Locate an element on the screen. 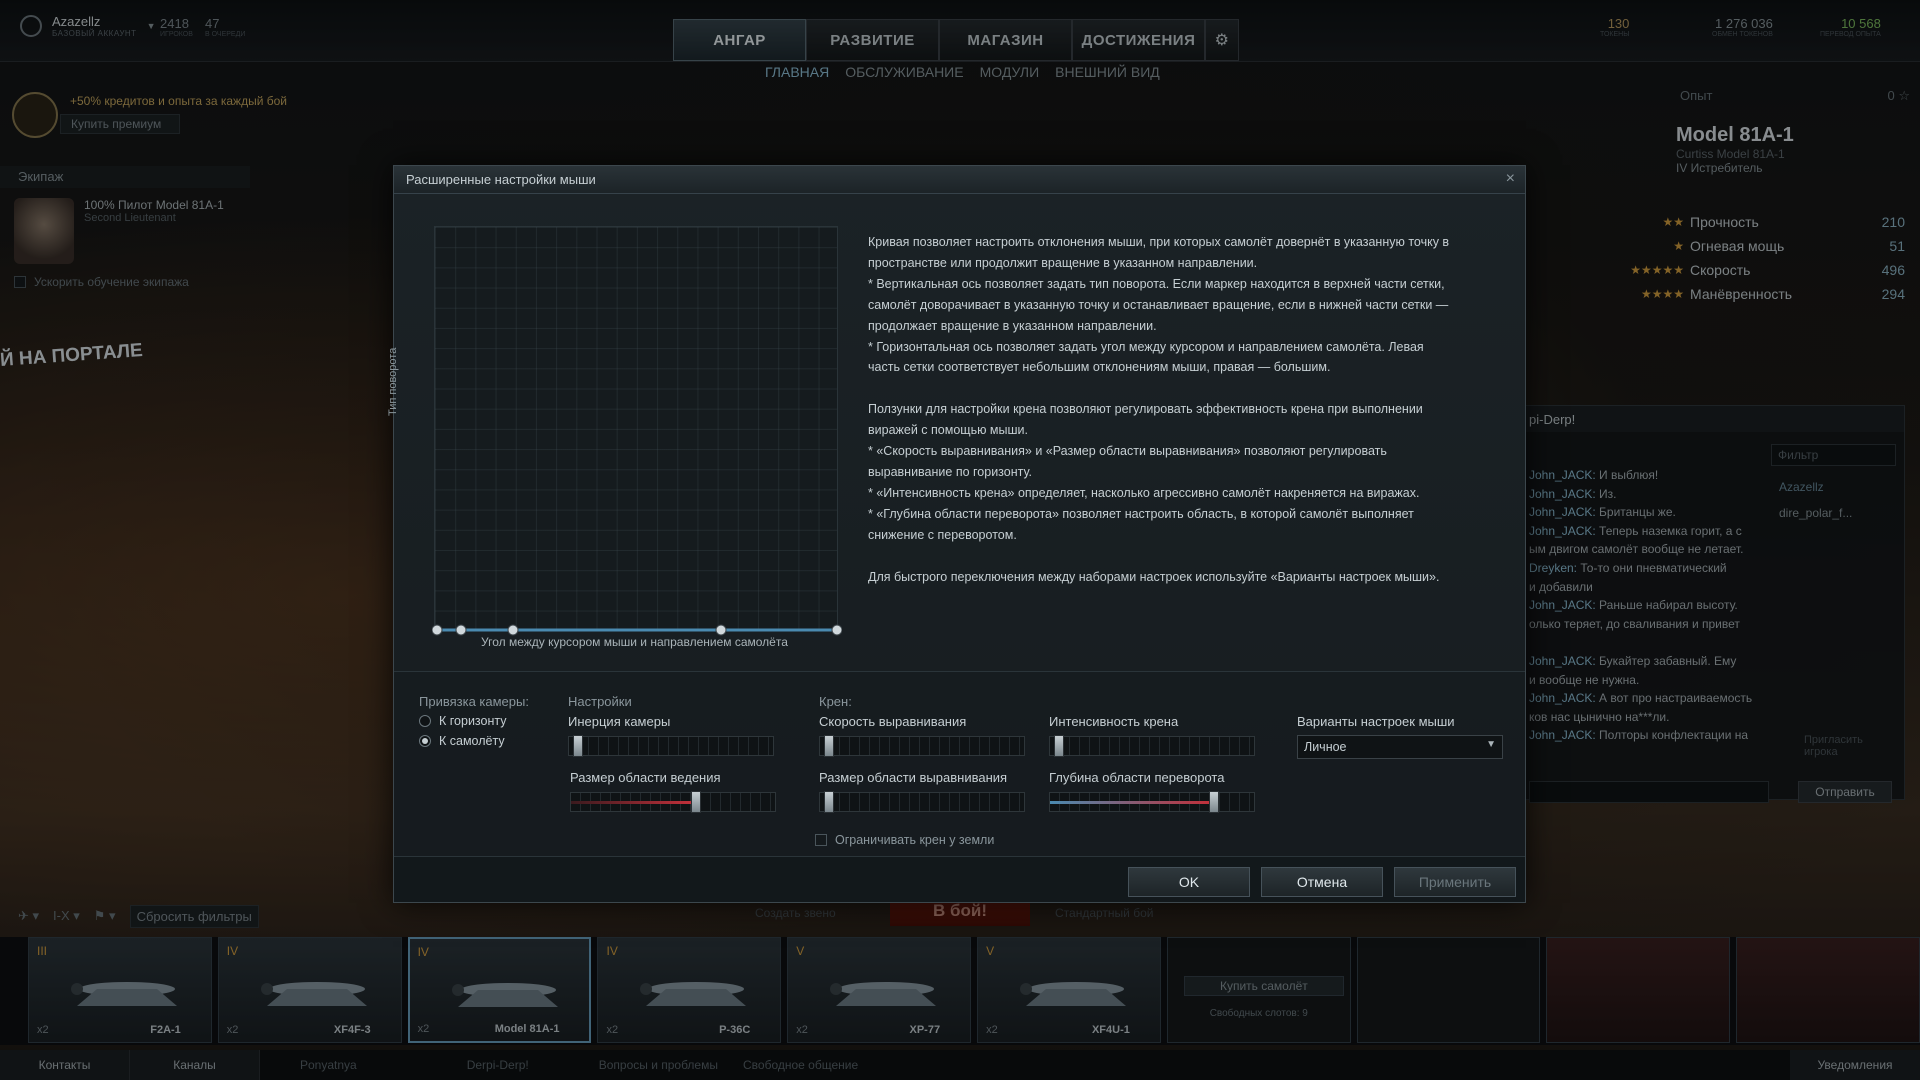 The image size is (1920, 1080). plane-card: III x2 F2A-1 is located at coordinates (120, 990).